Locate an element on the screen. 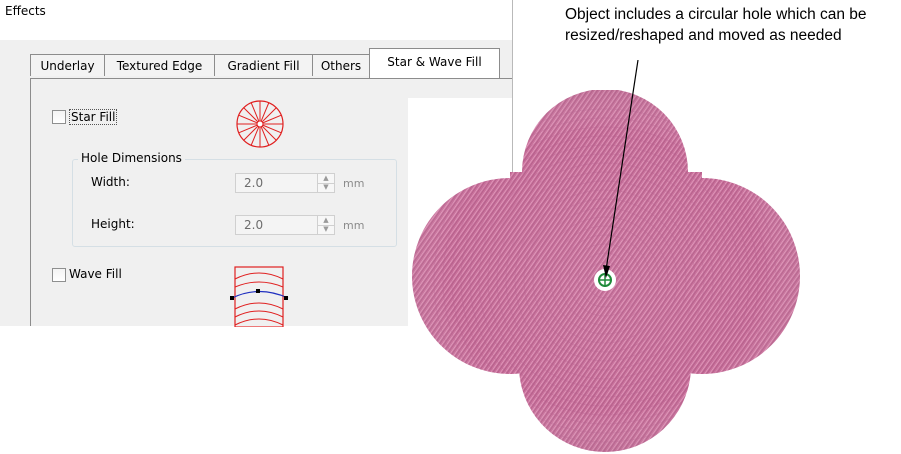 The width and height of the screenshot is (901, 454). height-value: 2.0 is located at coordinates (254, 225).